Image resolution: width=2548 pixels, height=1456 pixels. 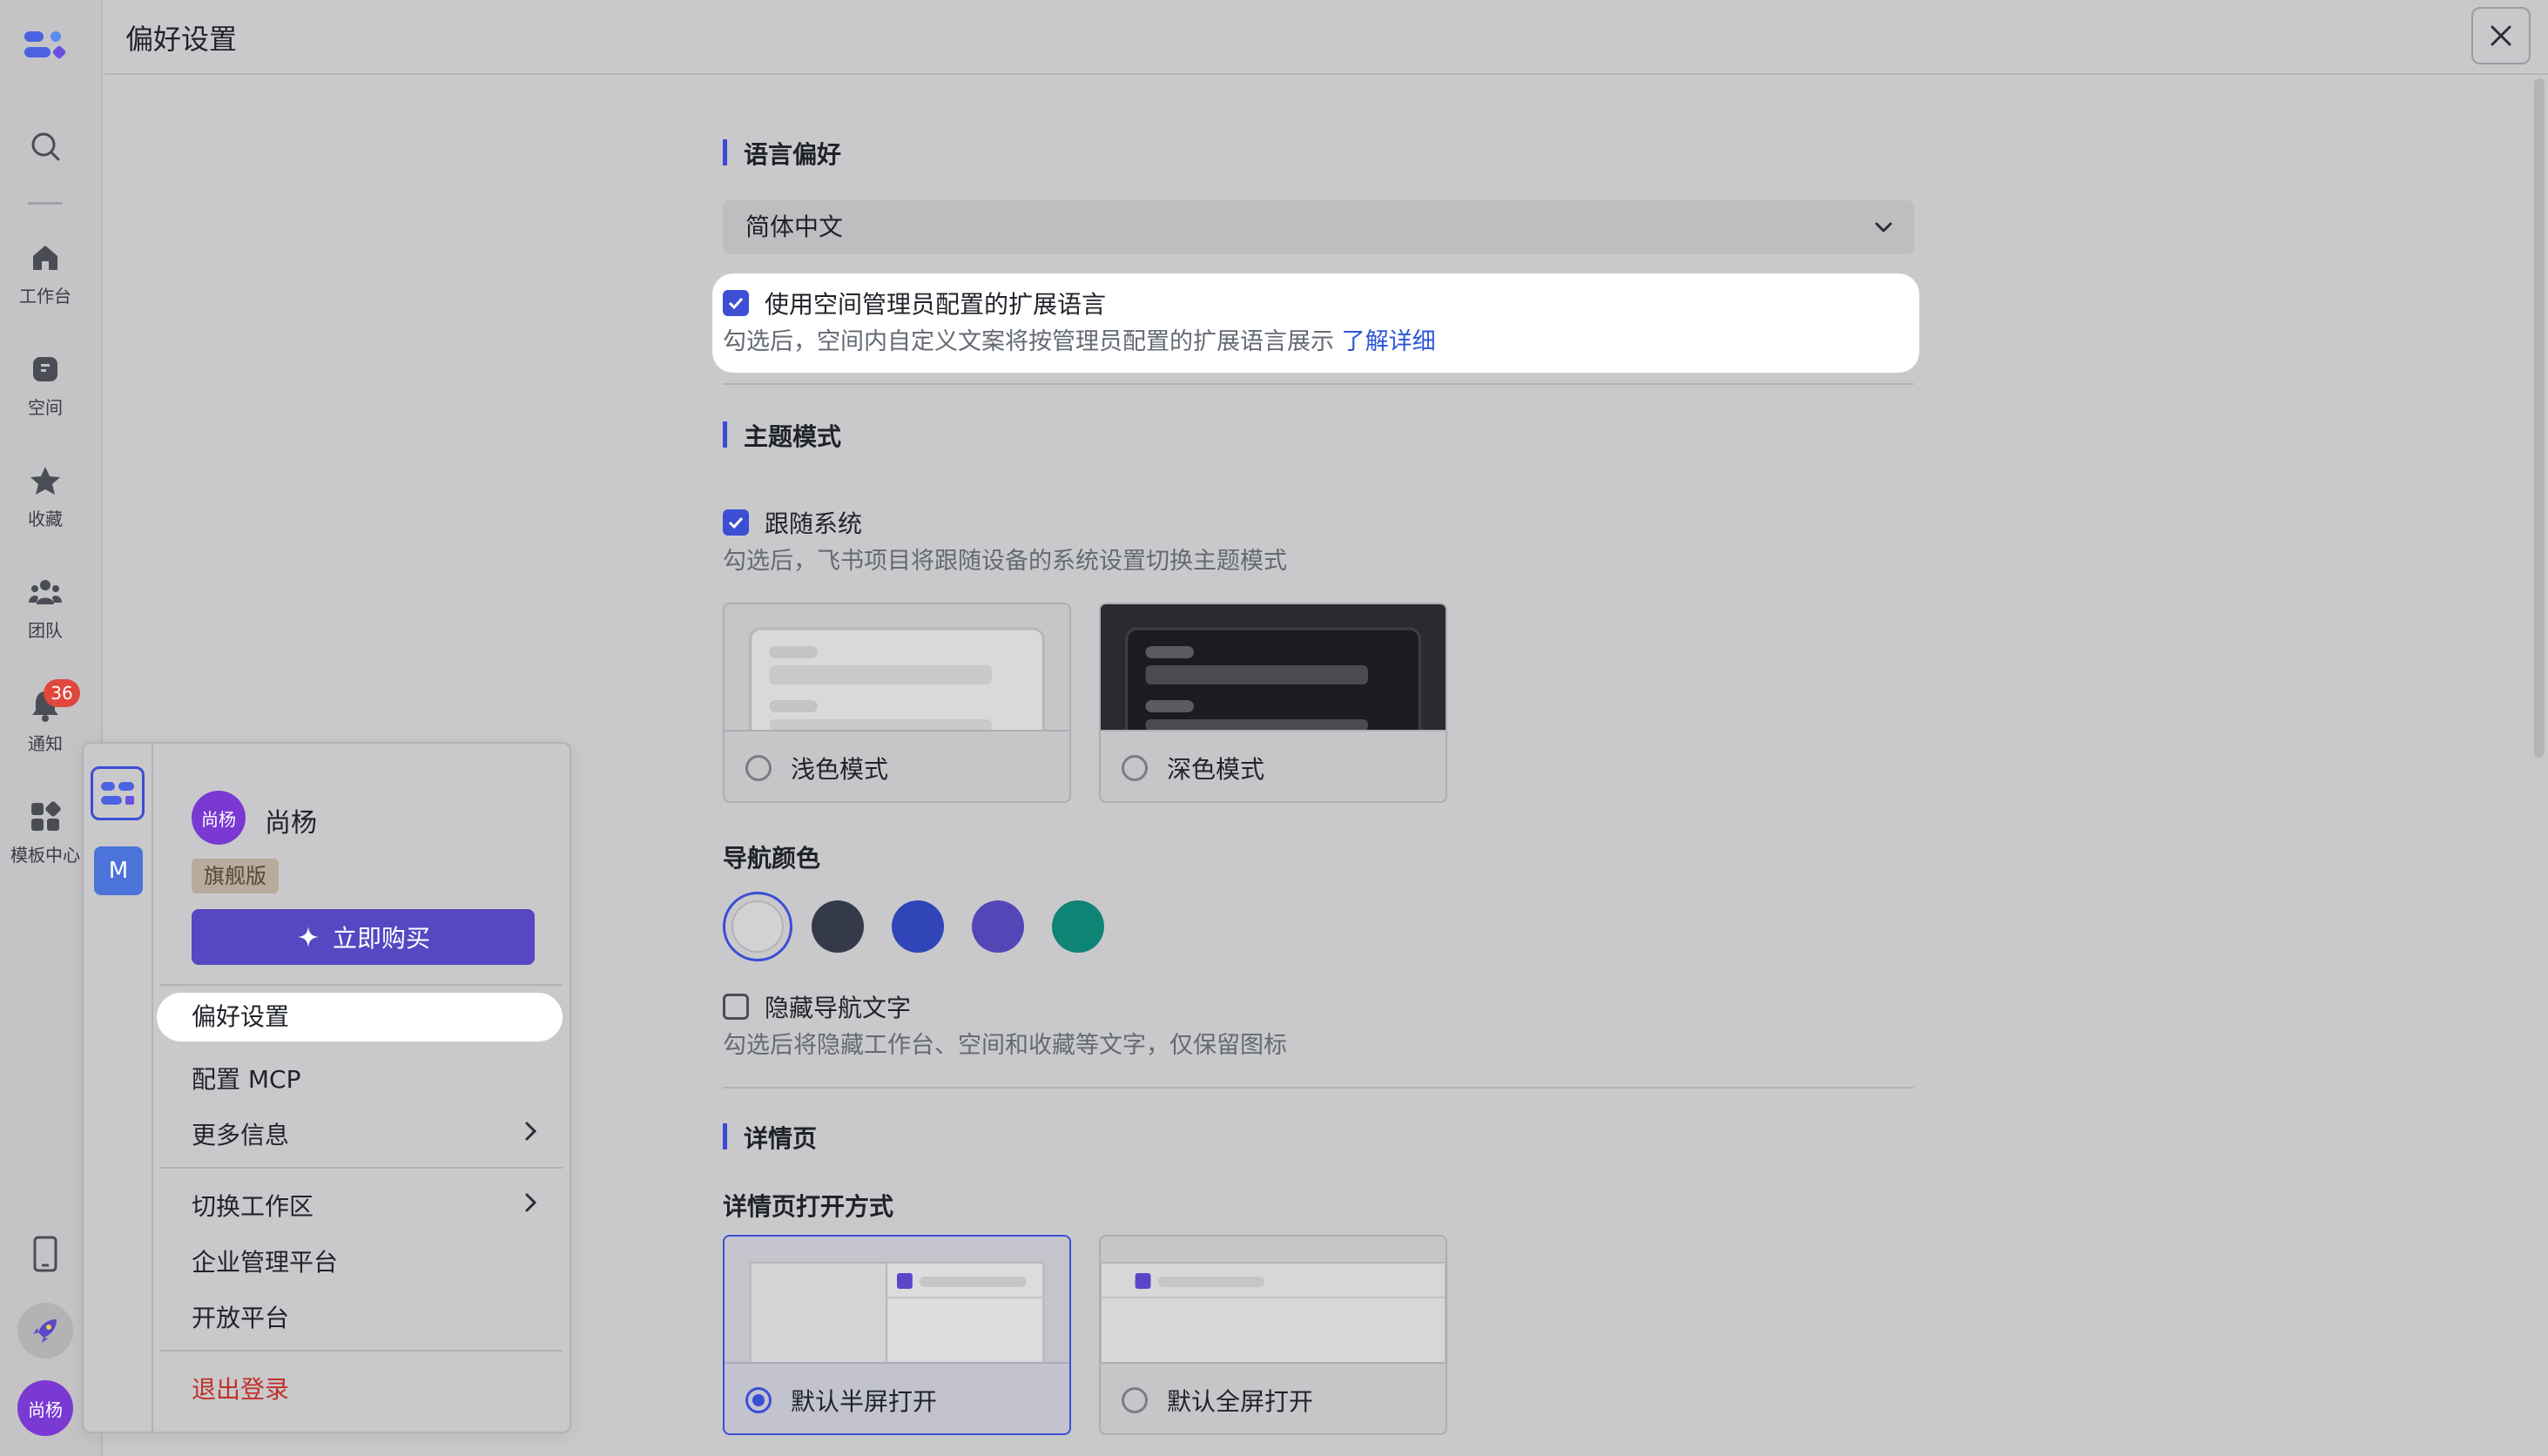 What do you see at coordinates (45, 258) in the screenshot?
I see `home-icon` at bounding box center [45, 258].